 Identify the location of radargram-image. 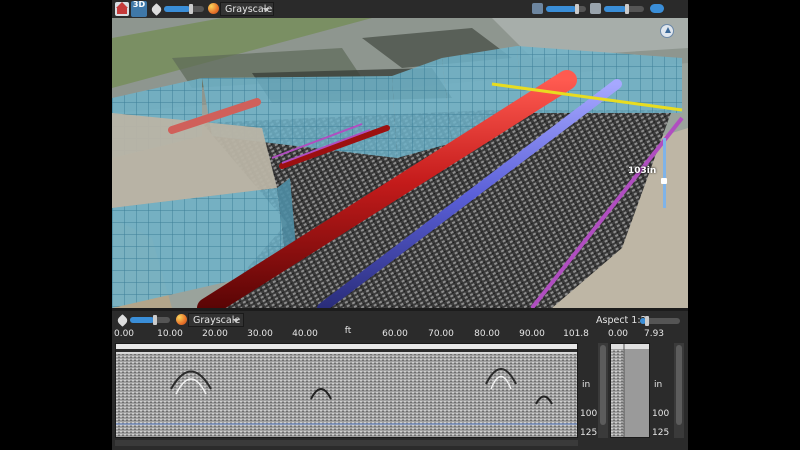
(346, 390).